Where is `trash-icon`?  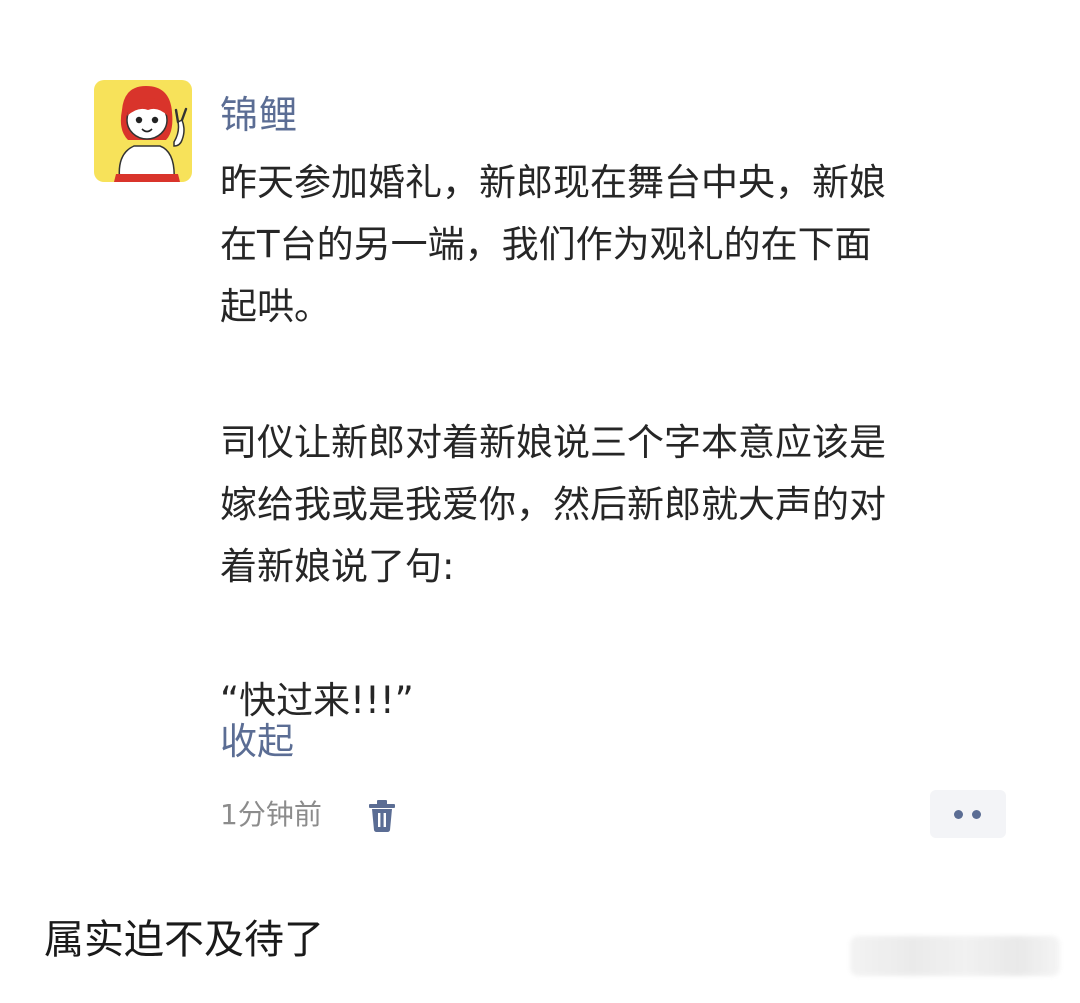 trash-icon is located at coordinates (382, 816).